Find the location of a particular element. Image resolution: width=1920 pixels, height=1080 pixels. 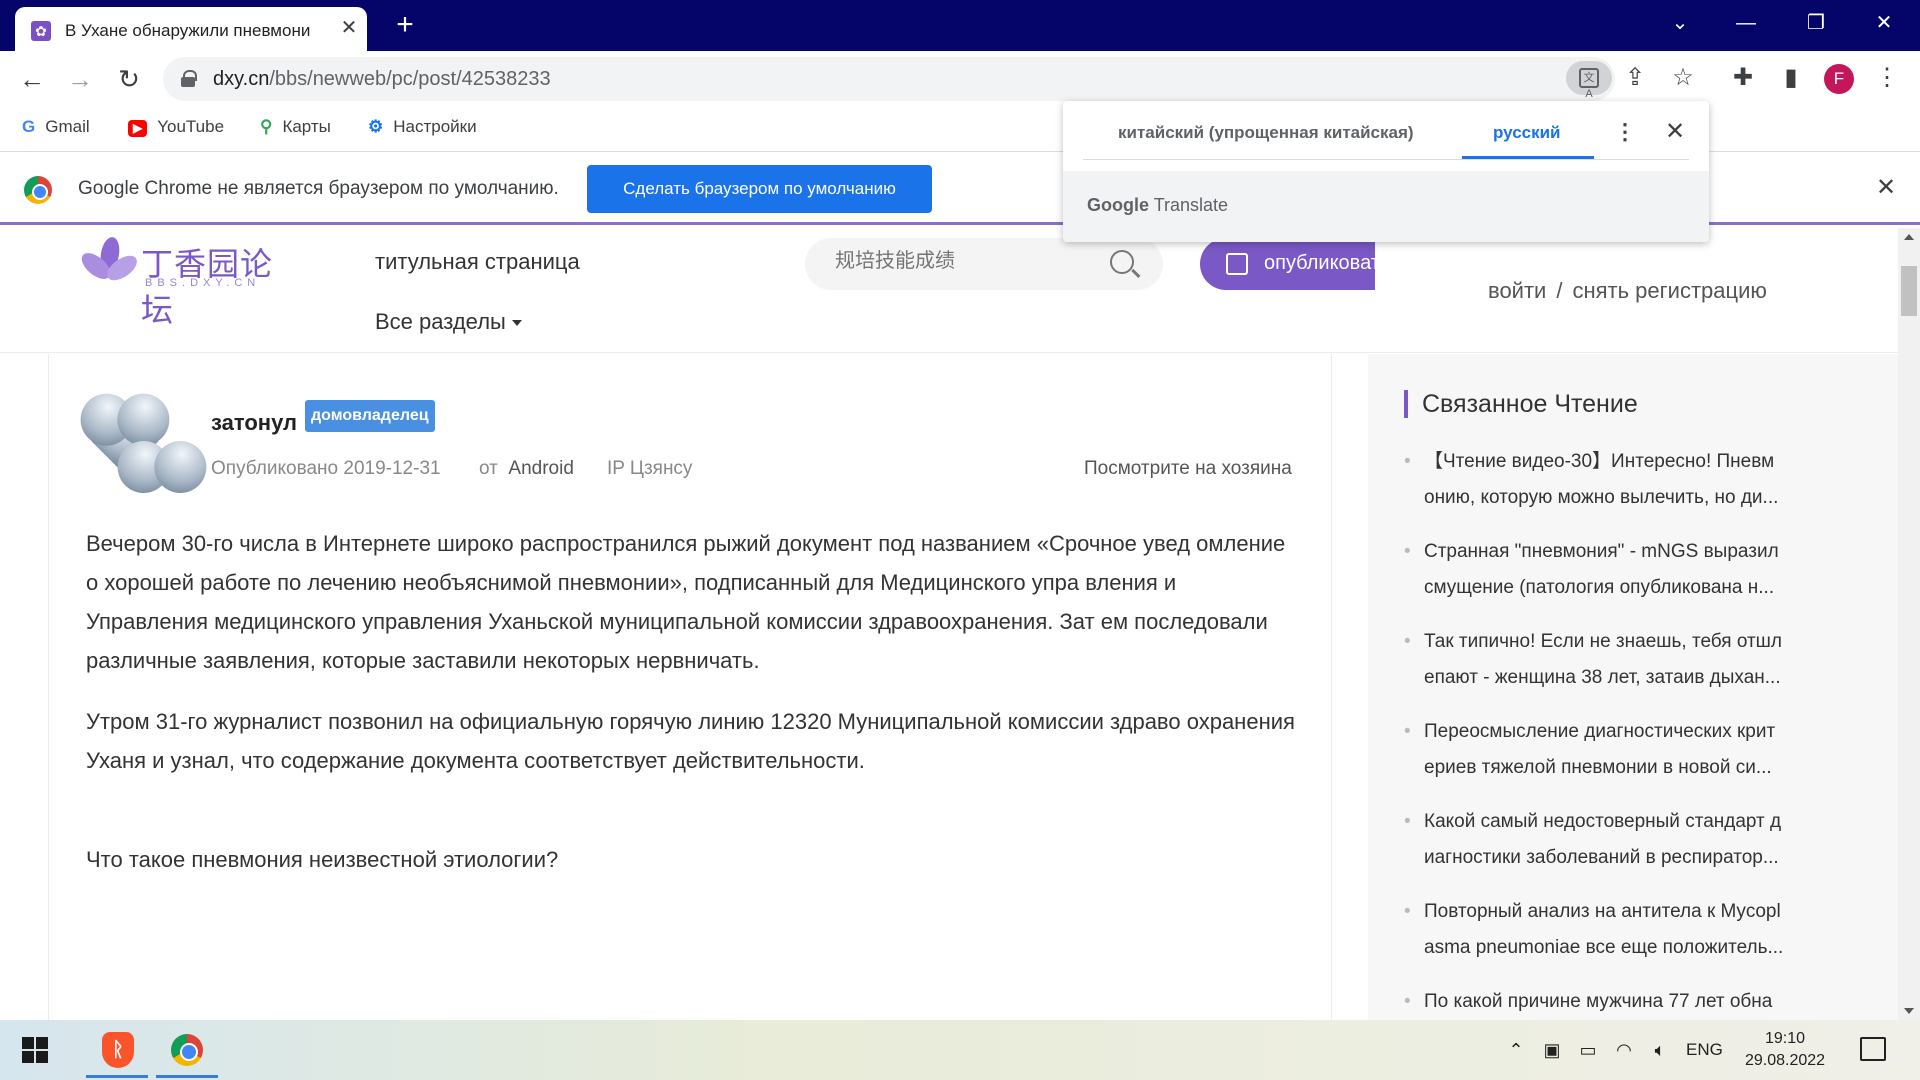

bookmark-gmail: G Gmail is located at coordinates (56, 127).